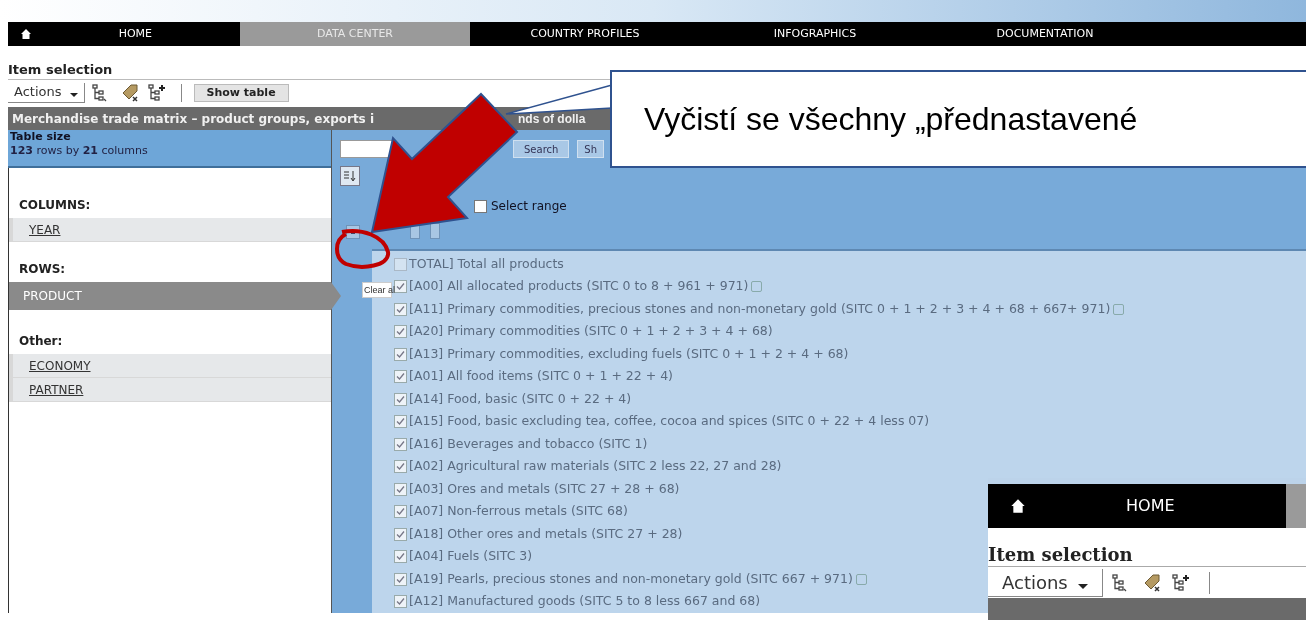  I want to click on product-label: [A15] Food, basic excluding tea, coffee, cocoa and spices (SITC 0 + 22 + 4 less 07), so click(669, 422).